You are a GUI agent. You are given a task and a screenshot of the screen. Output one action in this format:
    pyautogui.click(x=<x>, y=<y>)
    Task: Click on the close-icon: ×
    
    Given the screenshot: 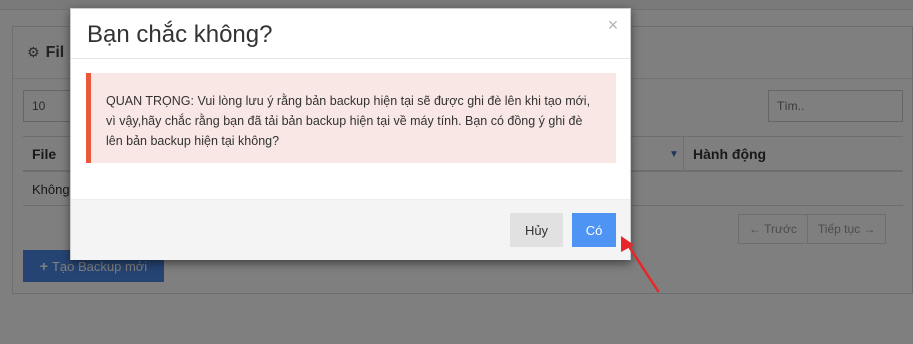 What is the action you would take?
    pyautogui.click(x=613, y=25)
    